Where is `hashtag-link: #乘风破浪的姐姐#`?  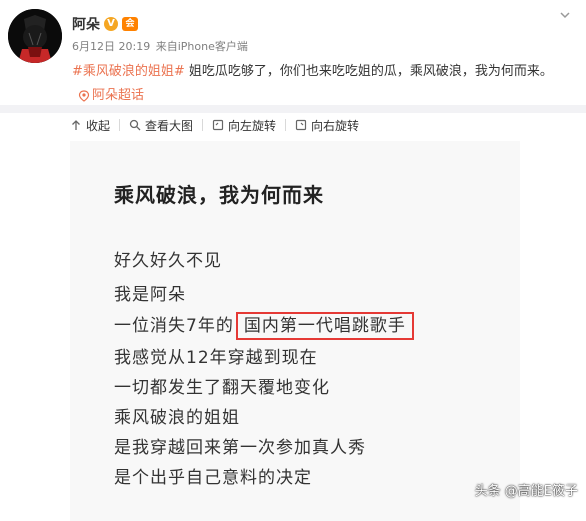
hashtag-link: #乘风破浪的姐姐# is located at coordinates (128, 71).